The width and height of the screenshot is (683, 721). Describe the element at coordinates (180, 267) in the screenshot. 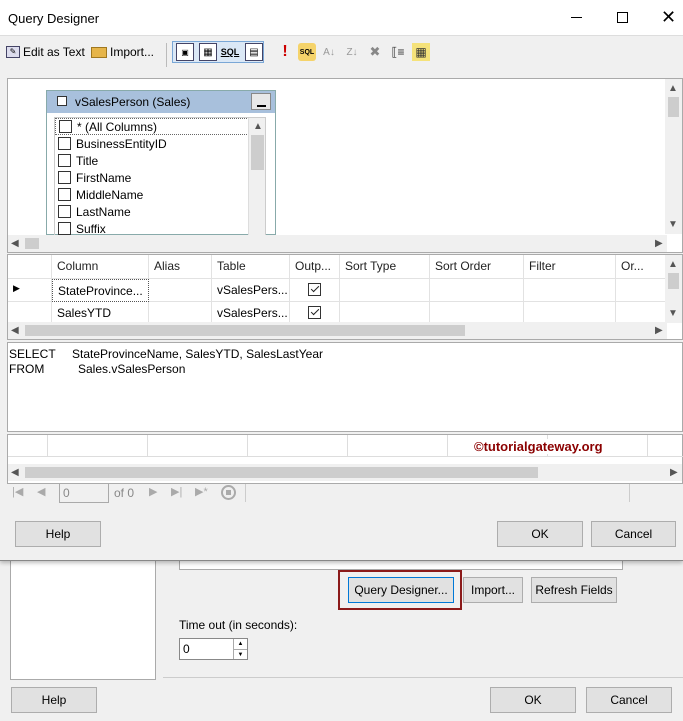

I see `grid-header: Alias` at that location.